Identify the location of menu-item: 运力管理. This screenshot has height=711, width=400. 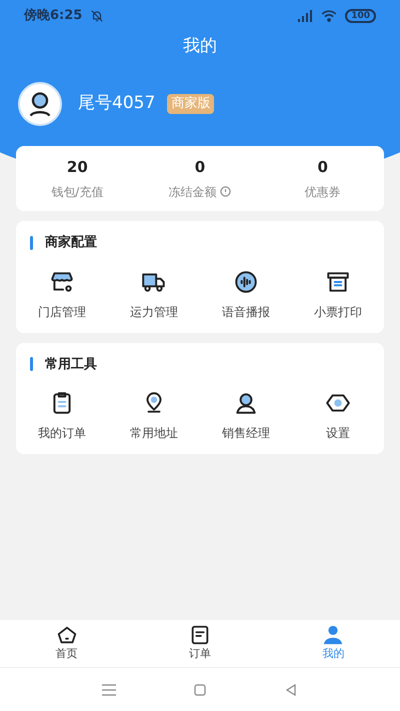
(154, 294).